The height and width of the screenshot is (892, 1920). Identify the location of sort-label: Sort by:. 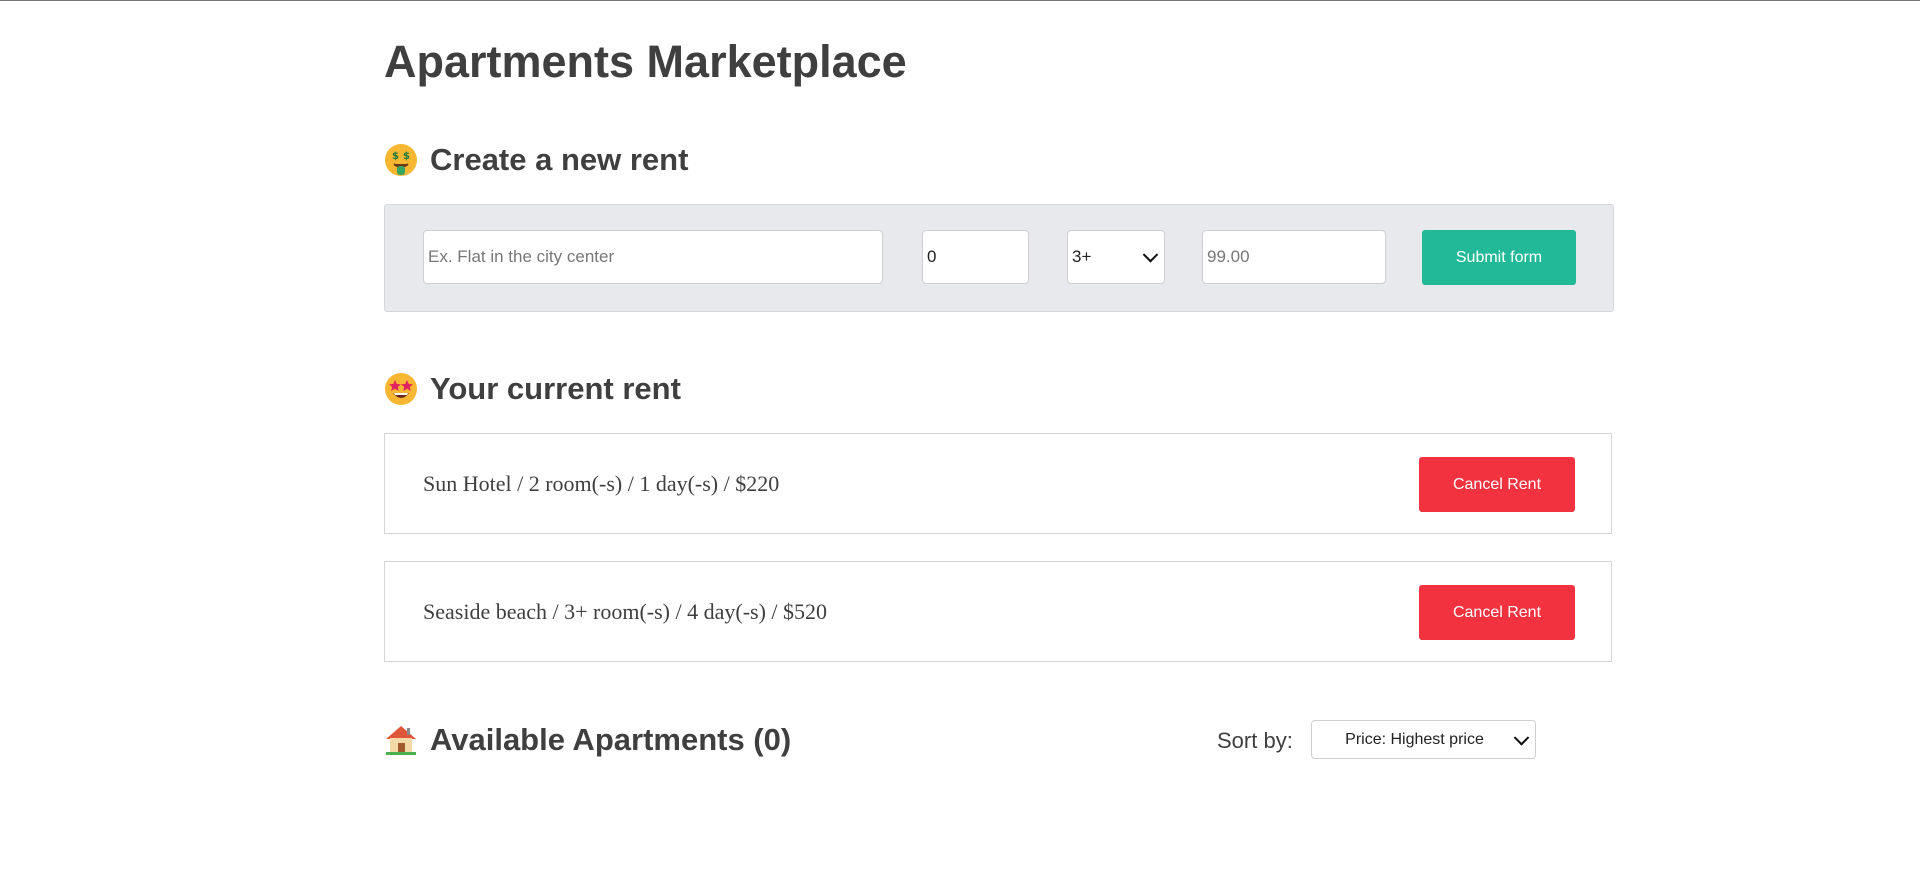
(1255, 740).